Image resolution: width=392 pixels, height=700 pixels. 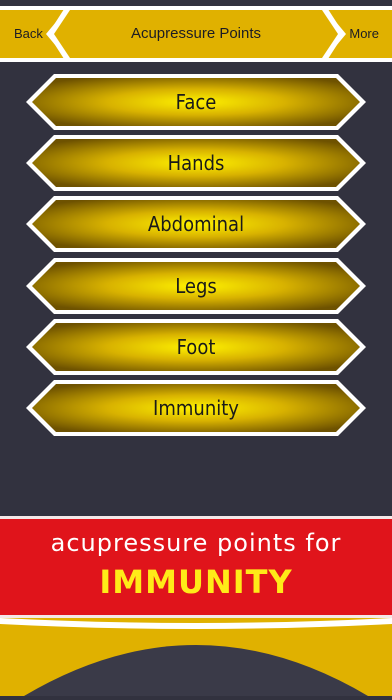 I want to click on footer-shield, so click(x=196, y=655).